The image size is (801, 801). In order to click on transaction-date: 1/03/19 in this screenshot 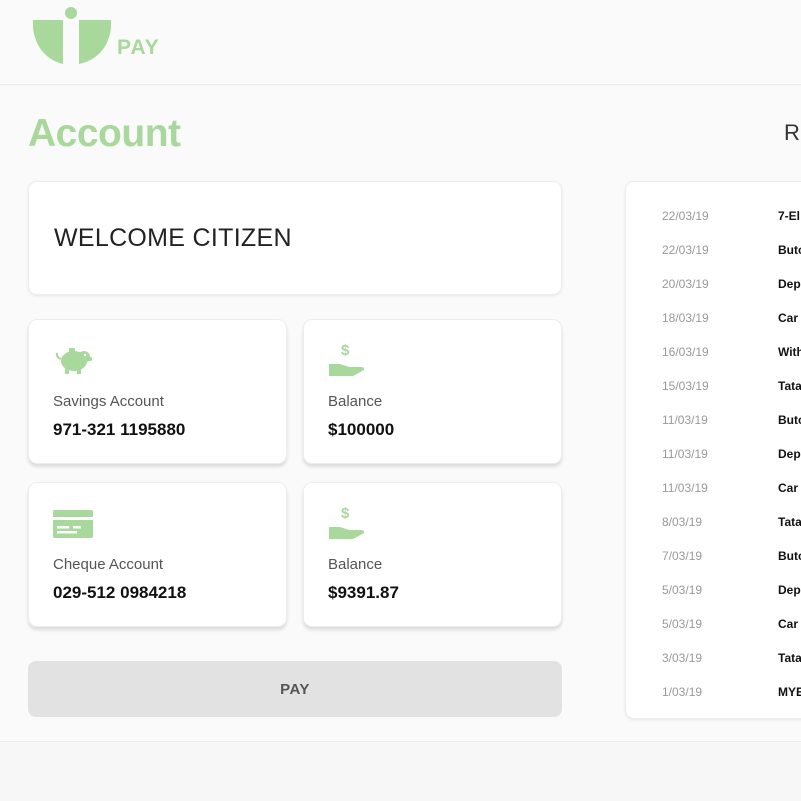, I will do `click(682, 692)`.